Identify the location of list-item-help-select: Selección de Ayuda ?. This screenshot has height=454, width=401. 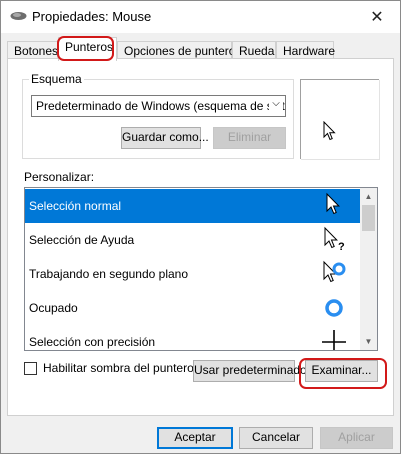
(193, 240).